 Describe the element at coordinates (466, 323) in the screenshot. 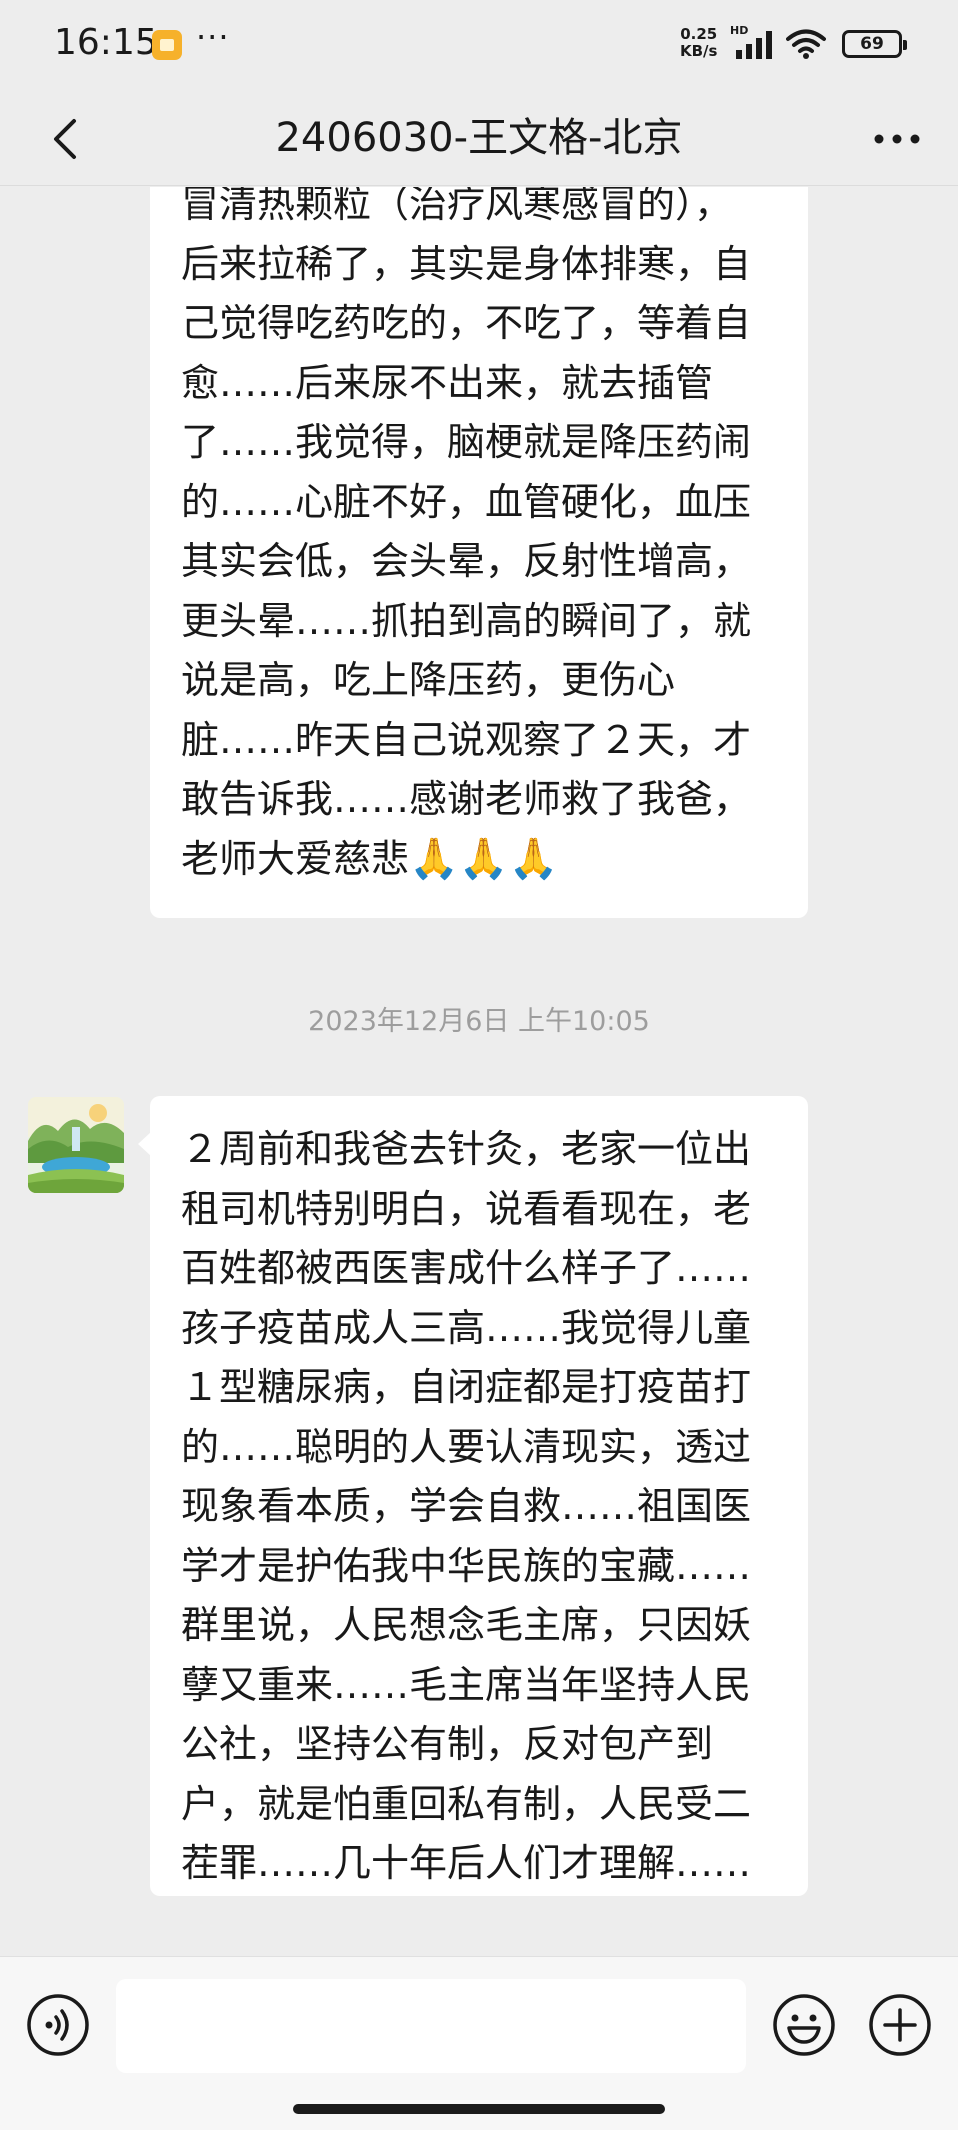

I see `message-line: 己觉得吃药吃的，不吃了，等着自` at that location.